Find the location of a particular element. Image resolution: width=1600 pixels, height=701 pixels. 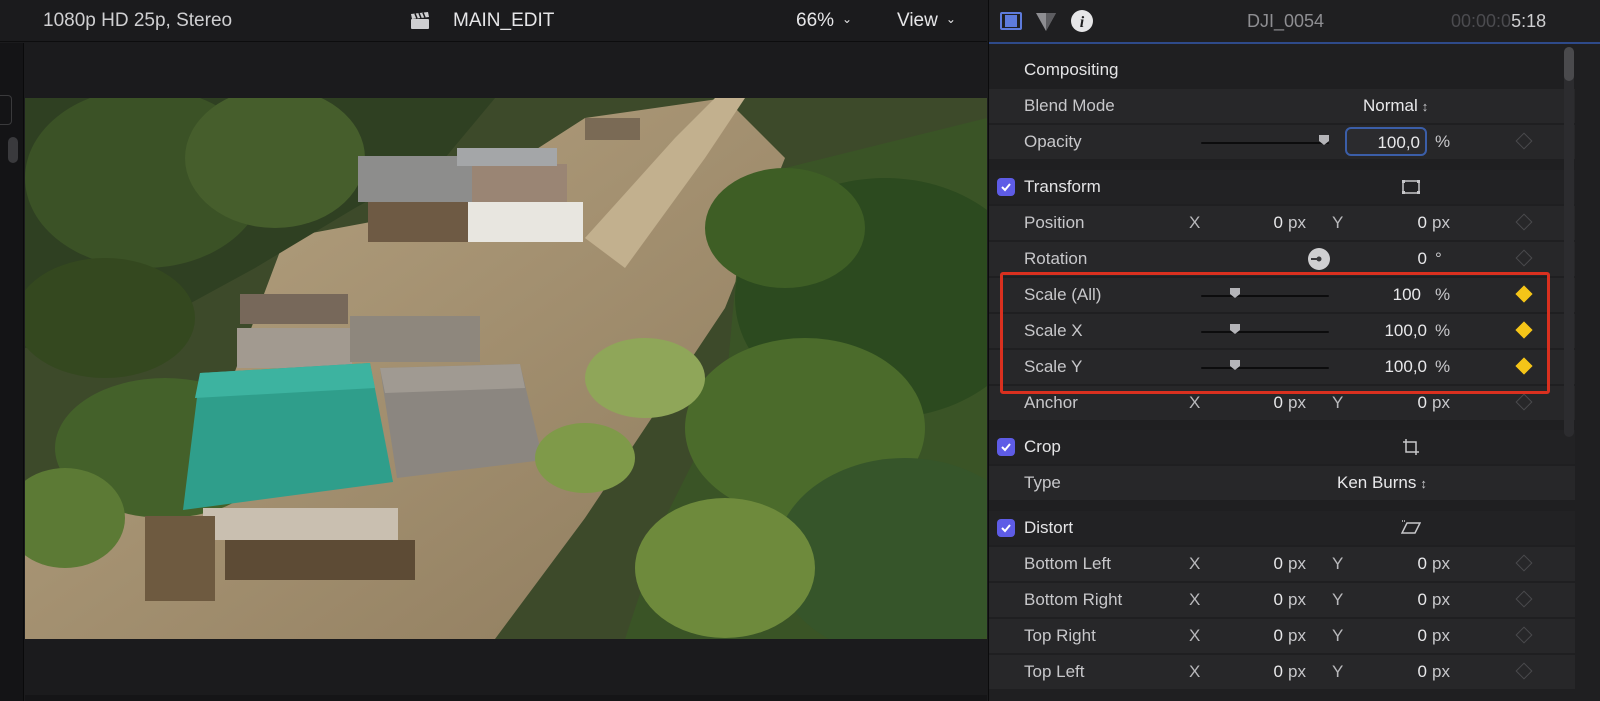

top-right-row: Top Right X 0 px Y 0 px is located at coordinates (1282, 636).